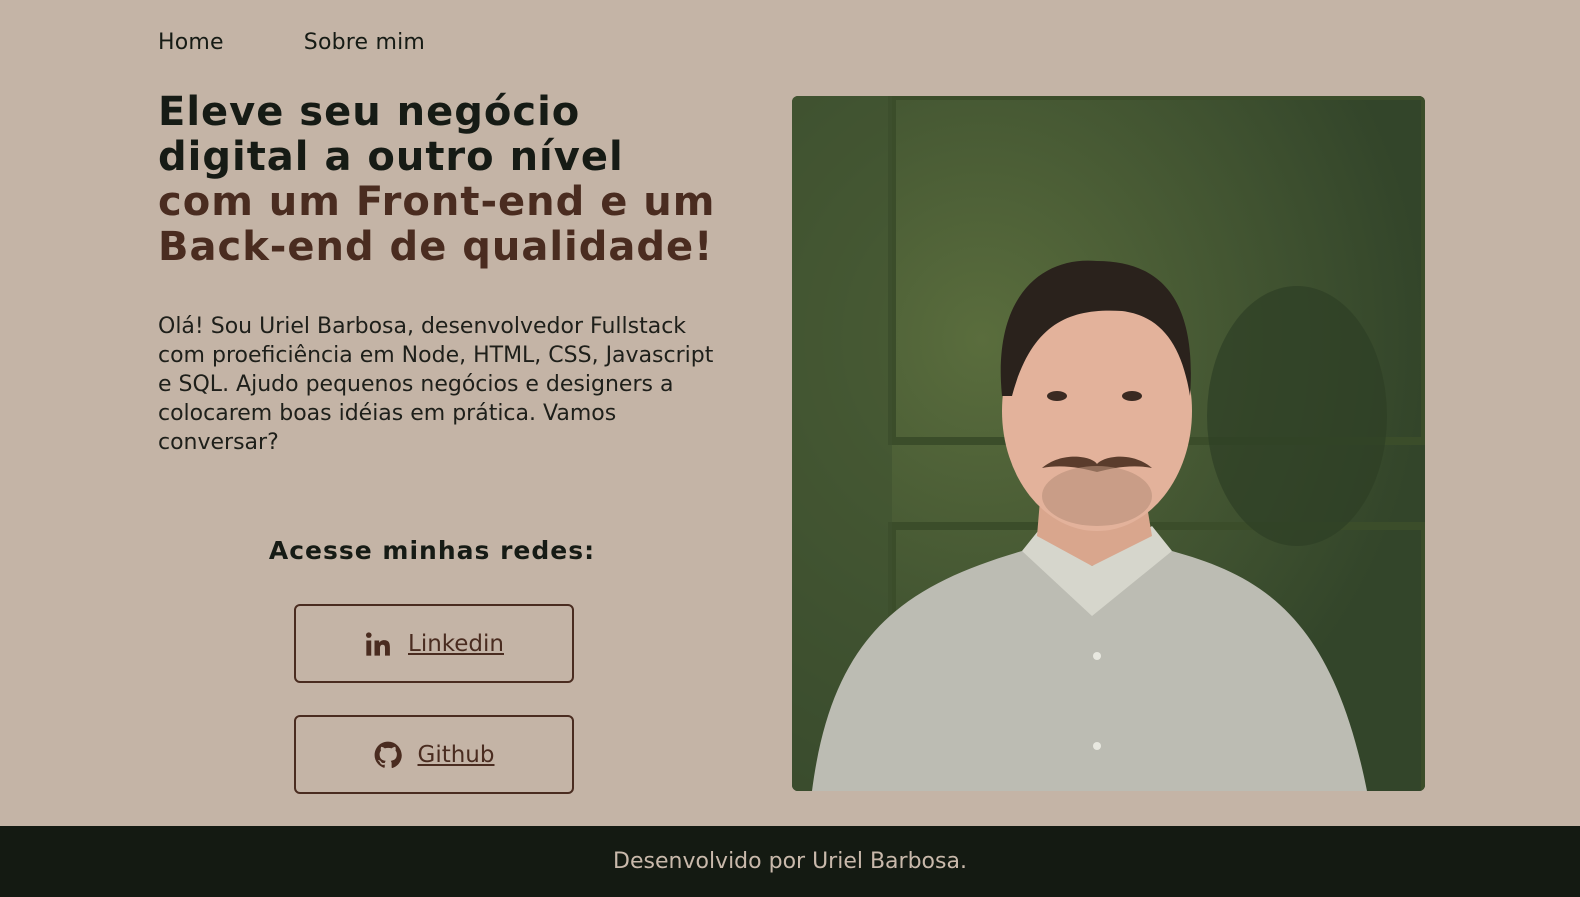 The image size is (1580, 897). I want to click on footer: Desenvolvido por Uriel Barbosa., so click(790, 861).